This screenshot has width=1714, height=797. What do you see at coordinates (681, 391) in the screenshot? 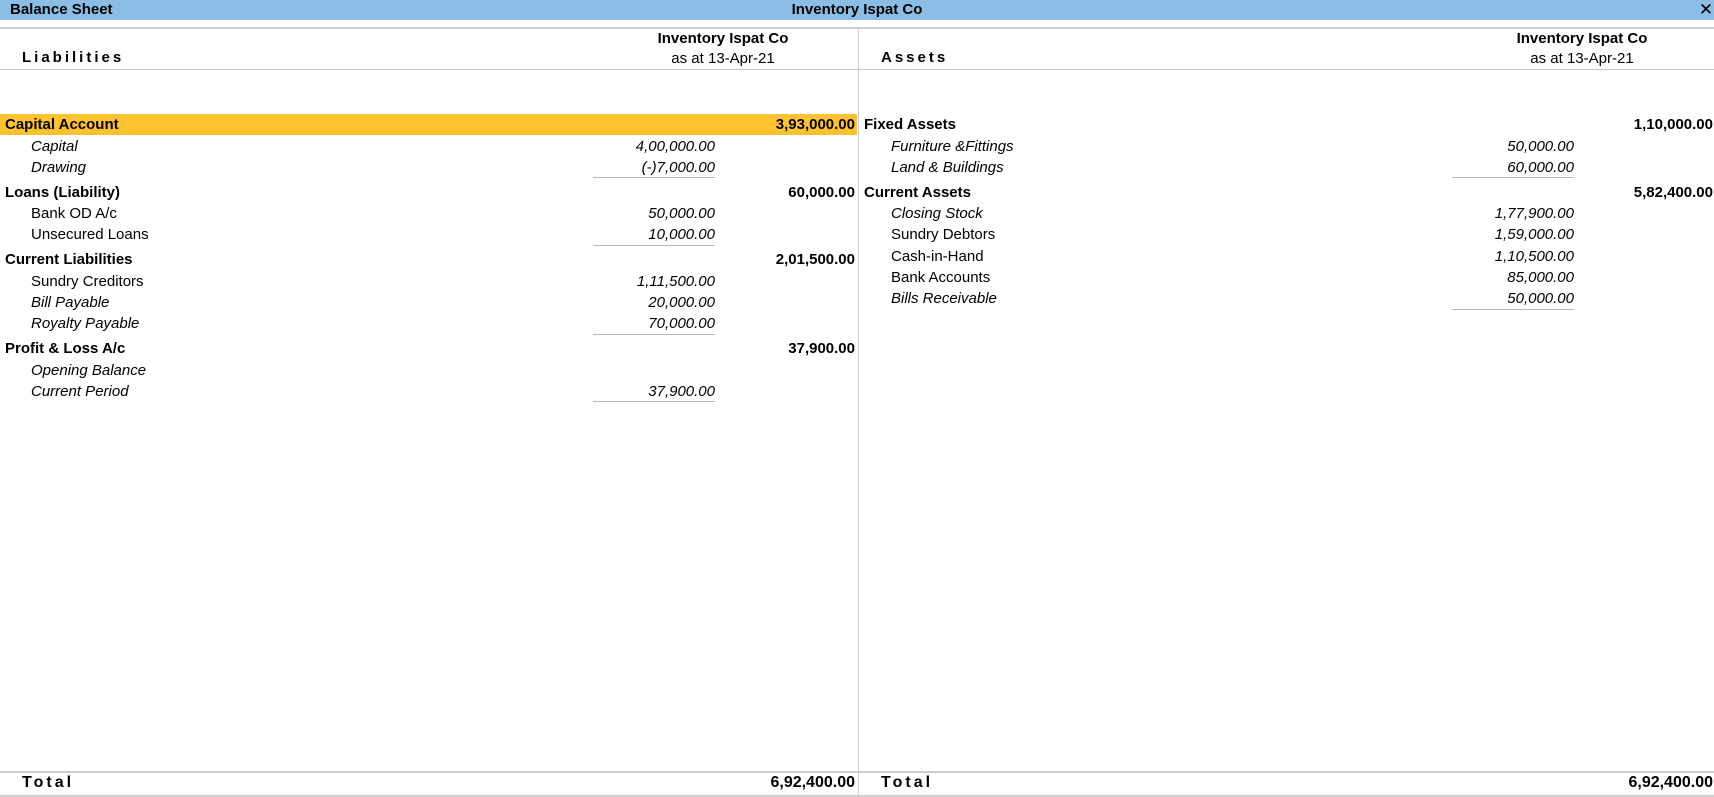
I see `ledger-amount: 37,900.00` at bounding box center [681, 391].